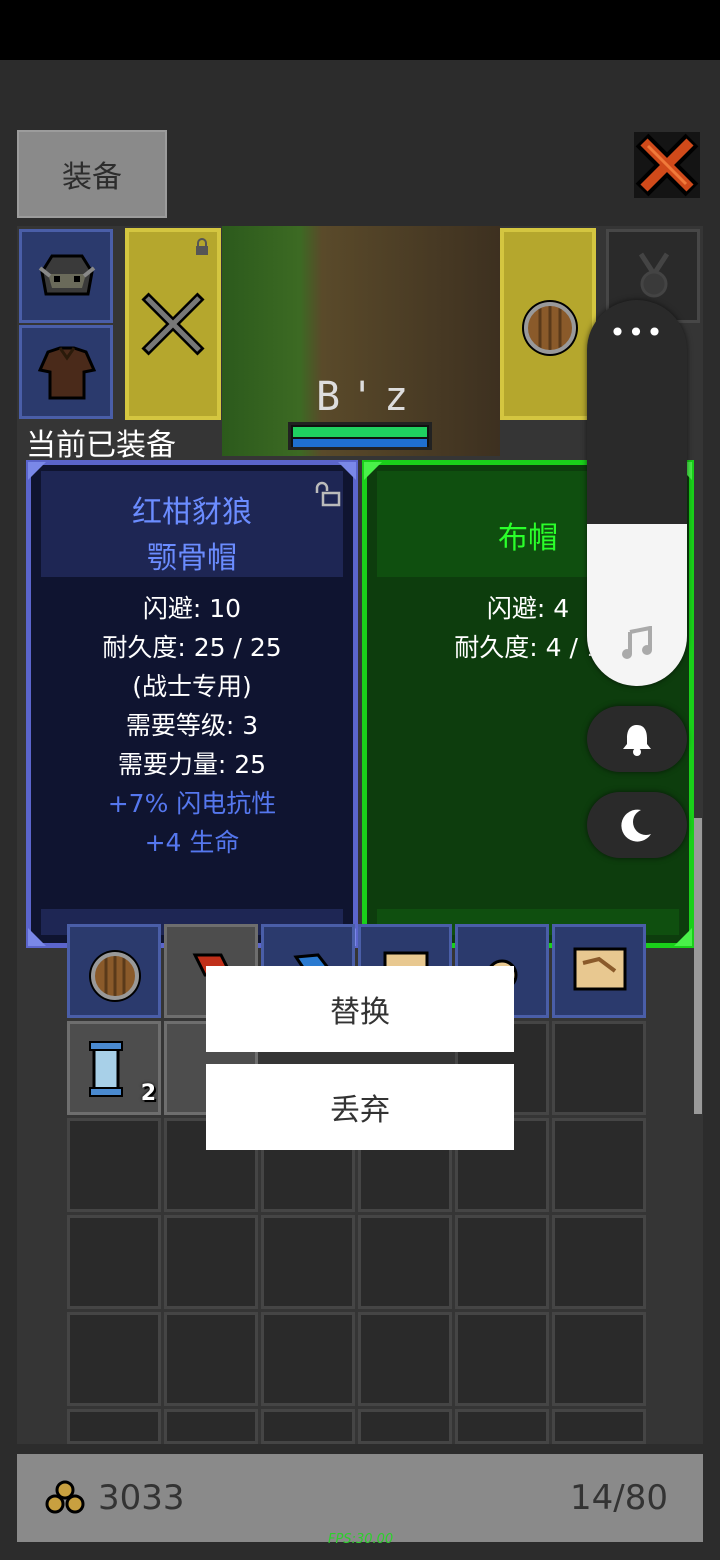  I want to click on replace-button: 替换, so click(360, 1009).